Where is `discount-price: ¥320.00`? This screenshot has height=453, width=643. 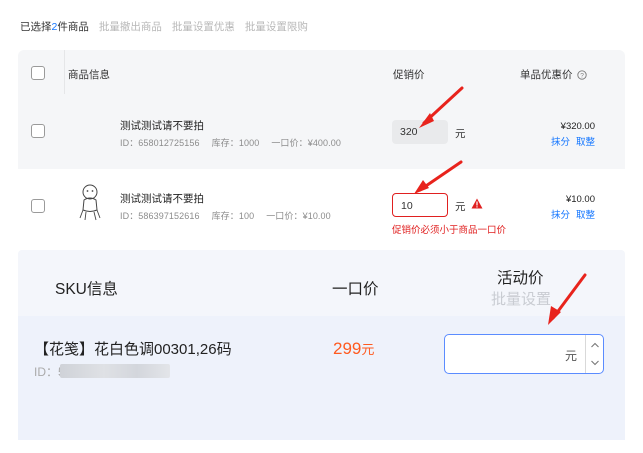 discount-price: ¥320.00 is located at coordinates (577, 126).